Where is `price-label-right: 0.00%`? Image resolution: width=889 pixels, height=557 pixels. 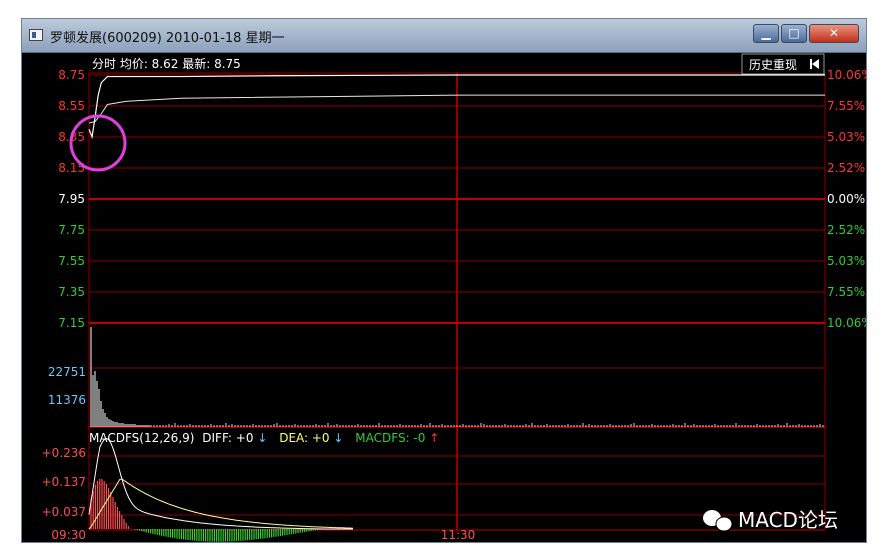
price-label-right: 0.00% is located at coordinates (846, 199).